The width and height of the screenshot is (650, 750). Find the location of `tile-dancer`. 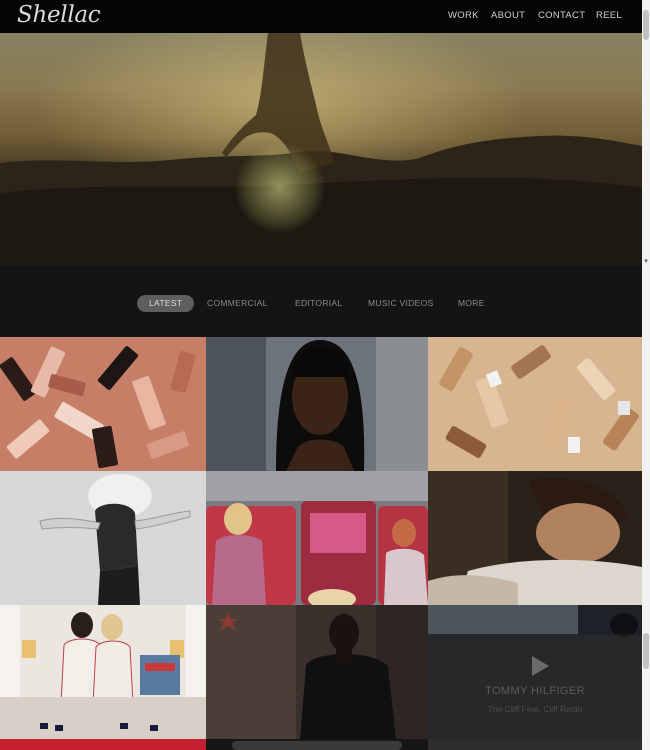

tile-dancer is located at coordinates (103, 538).